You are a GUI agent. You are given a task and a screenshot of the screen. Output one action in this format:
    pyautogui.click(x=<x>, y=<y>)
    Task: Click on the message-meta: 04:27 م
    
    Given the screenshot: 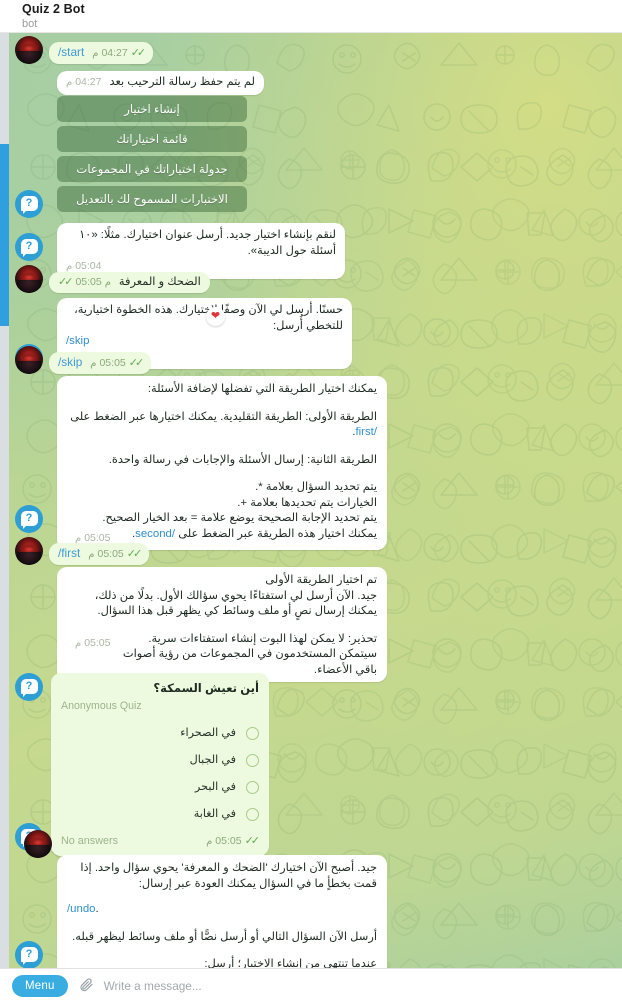 What is the action you would take?
    pyautogui.click(x=83, y=83)
    